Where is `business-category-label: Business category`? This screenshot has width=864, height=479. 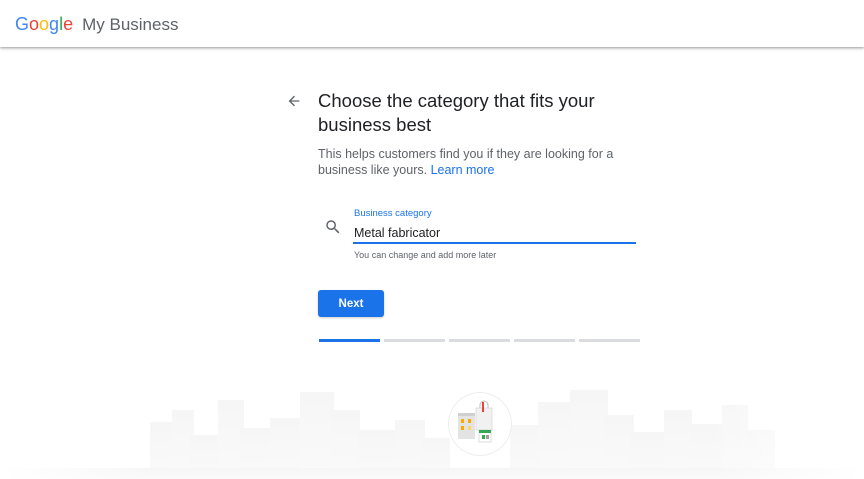
business-category-label: Business category is located at coordinates (393, 213).